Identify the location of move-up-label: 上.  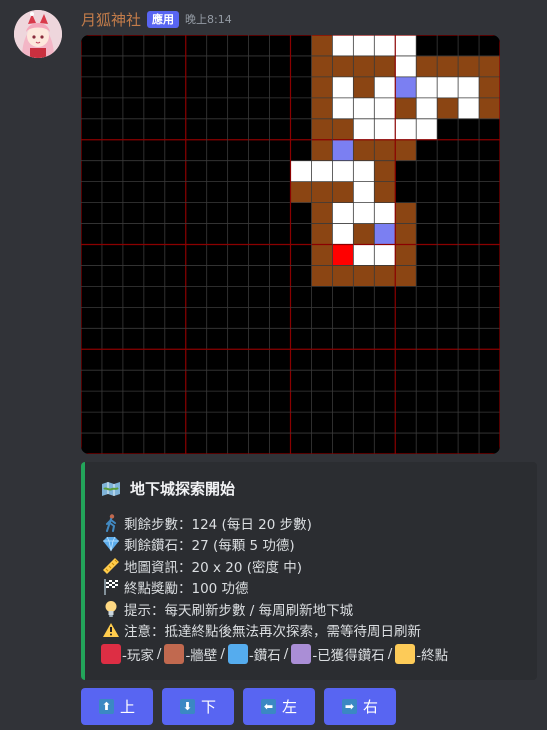
(127, 707).